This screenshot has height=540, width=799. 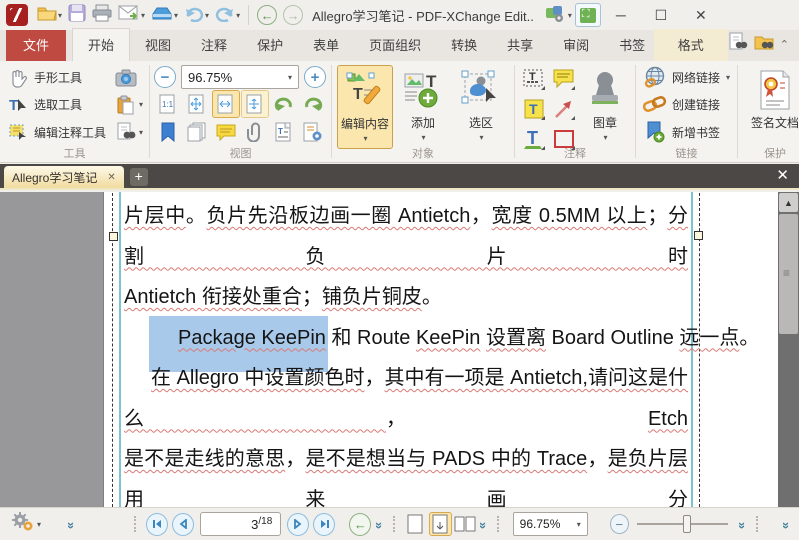 What do you see at coordinates (141, 104) in the screenshot?
I see `paste-dropdown: ▾` at bounding box center [141, 104].